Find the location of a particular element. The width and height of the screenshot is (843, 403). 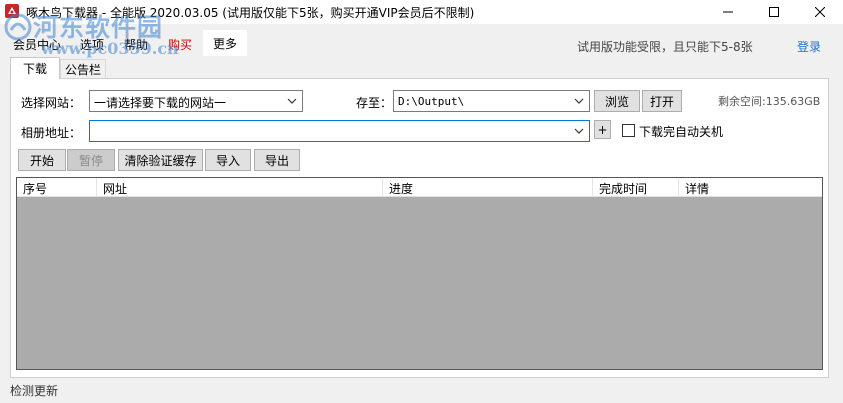

site-select: 一请选择要下载的网站一 is located at coordinates (196, 101).